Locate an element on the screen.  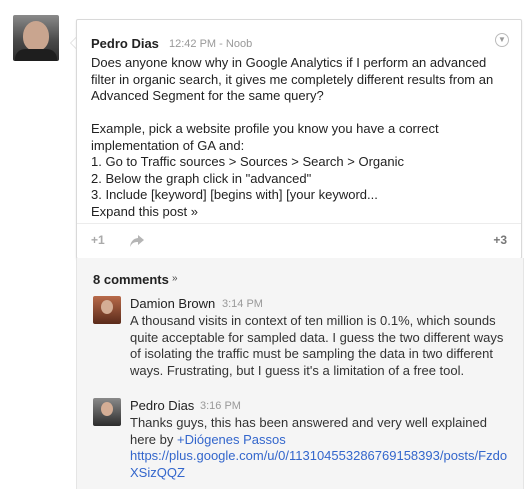
expand-post-link: Expand this post » is located at coordinates (144, 211).